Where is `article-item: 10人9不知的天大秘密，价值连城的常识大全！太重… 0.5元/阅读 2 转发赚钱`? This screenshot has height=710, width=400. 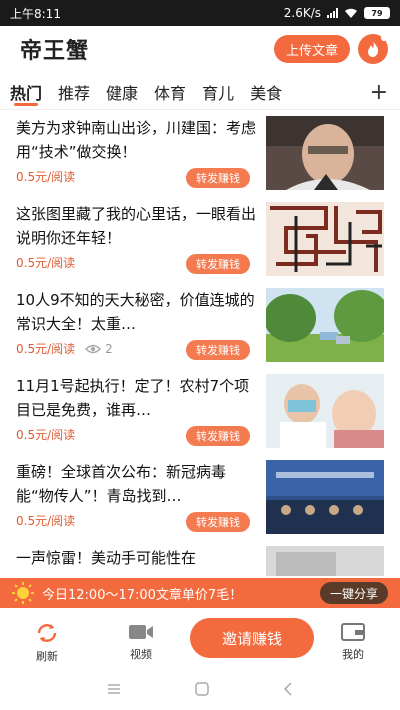 article-item: 10人9不知的天大秘密，价值连城的常识大全！太重… 0.5元/阅读 2 转发赚钱 is located at coordinates (200, 327).